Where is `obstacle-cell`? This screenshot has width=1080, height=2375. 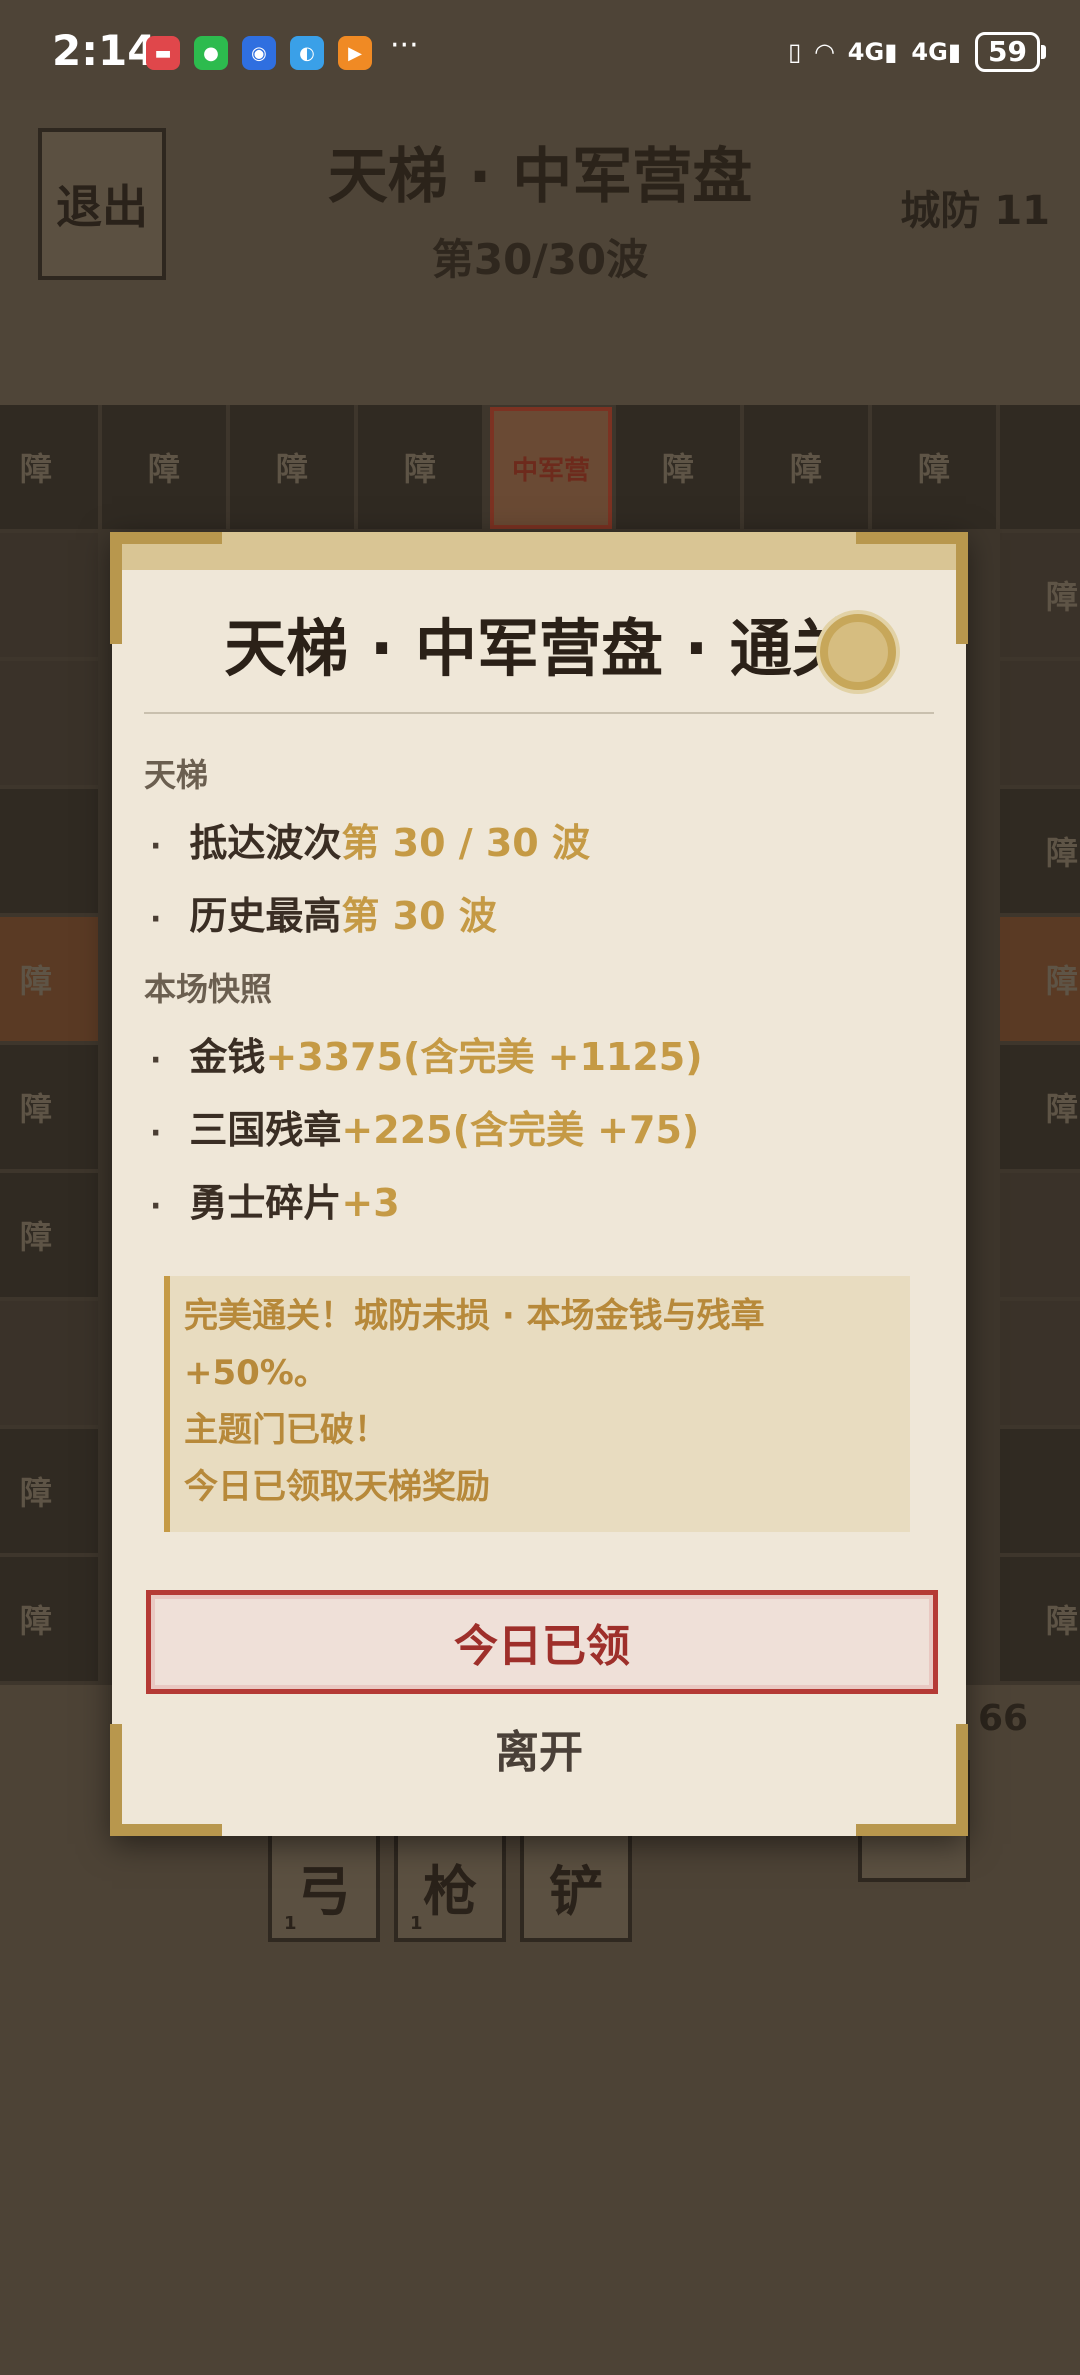 obstacle-cell is located at coordinates (1040, 467).